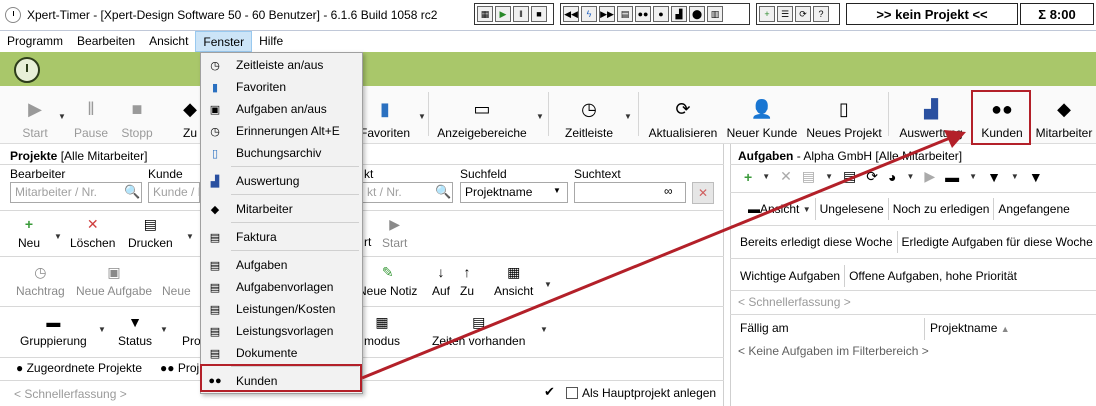 The height and width of the screenshot is (406, 1096). I want to click on menu-programm: Programm, so click(35, 41).